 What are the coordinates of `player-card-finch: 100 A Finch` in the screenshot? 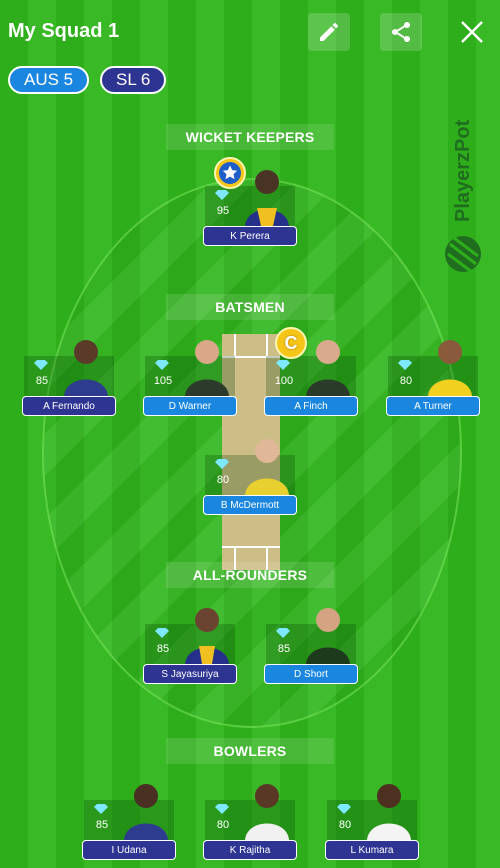 It's located at (311, 379).